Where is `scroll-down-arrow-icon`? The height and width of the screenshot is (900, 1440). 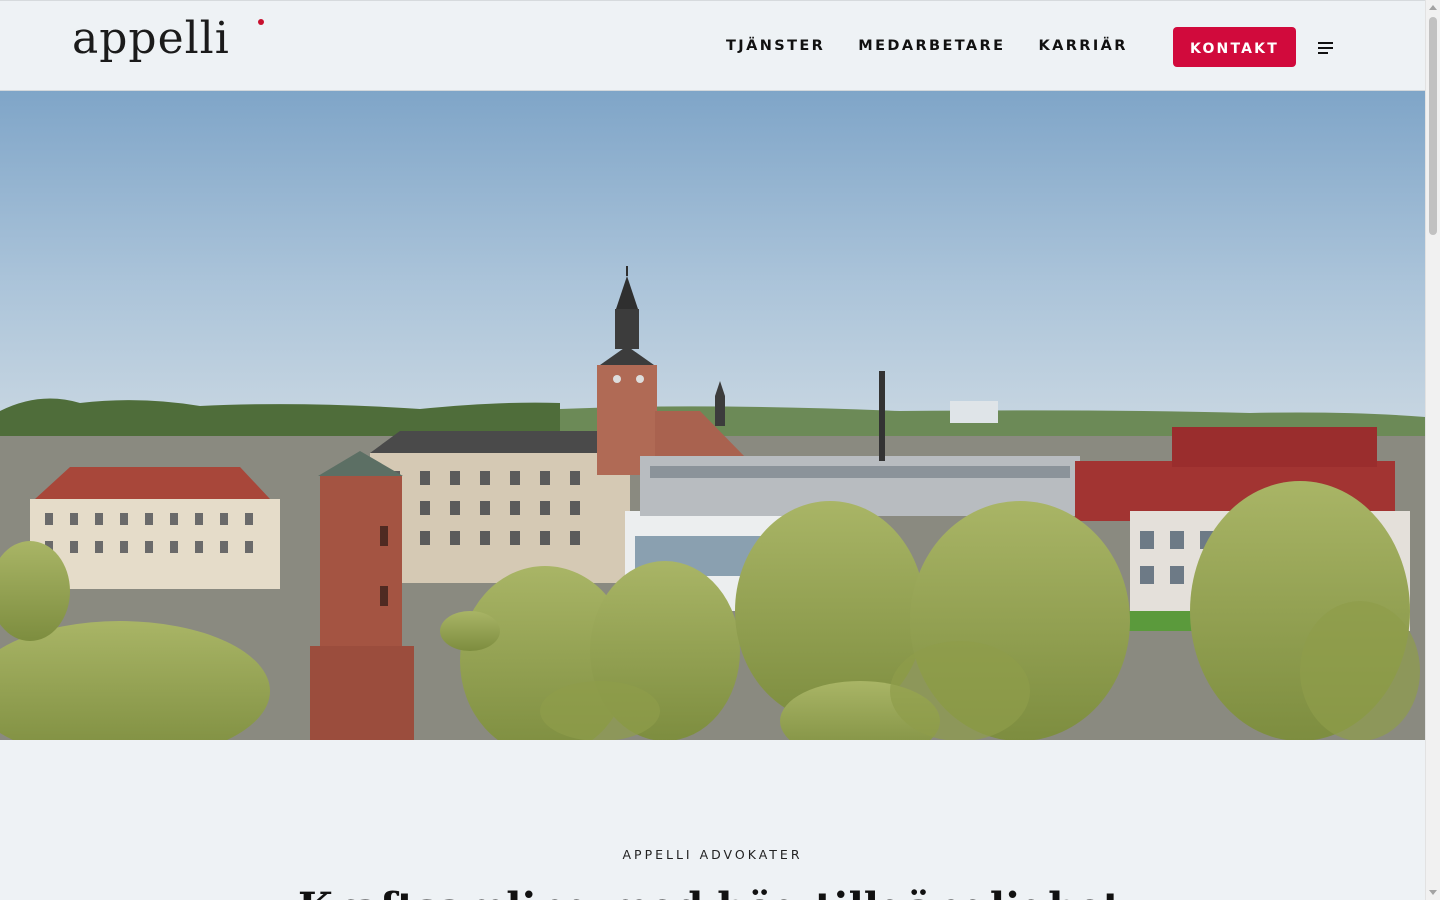 scroll-down-arrow-icon is located at coordinates (1433, 892).